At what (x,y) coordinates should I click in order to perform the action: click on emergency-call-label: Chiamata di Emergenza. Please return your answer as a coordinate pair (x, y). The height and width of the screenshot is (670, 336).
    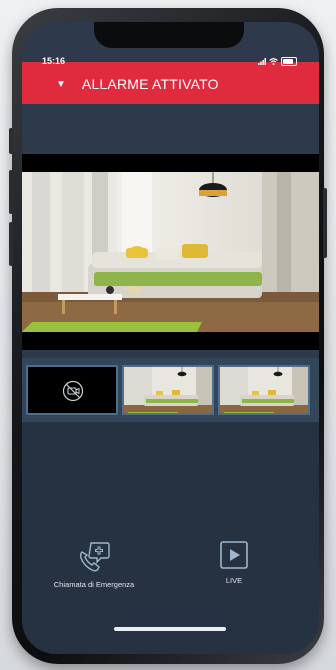
    Looking at the image, I should click on (94, 584).